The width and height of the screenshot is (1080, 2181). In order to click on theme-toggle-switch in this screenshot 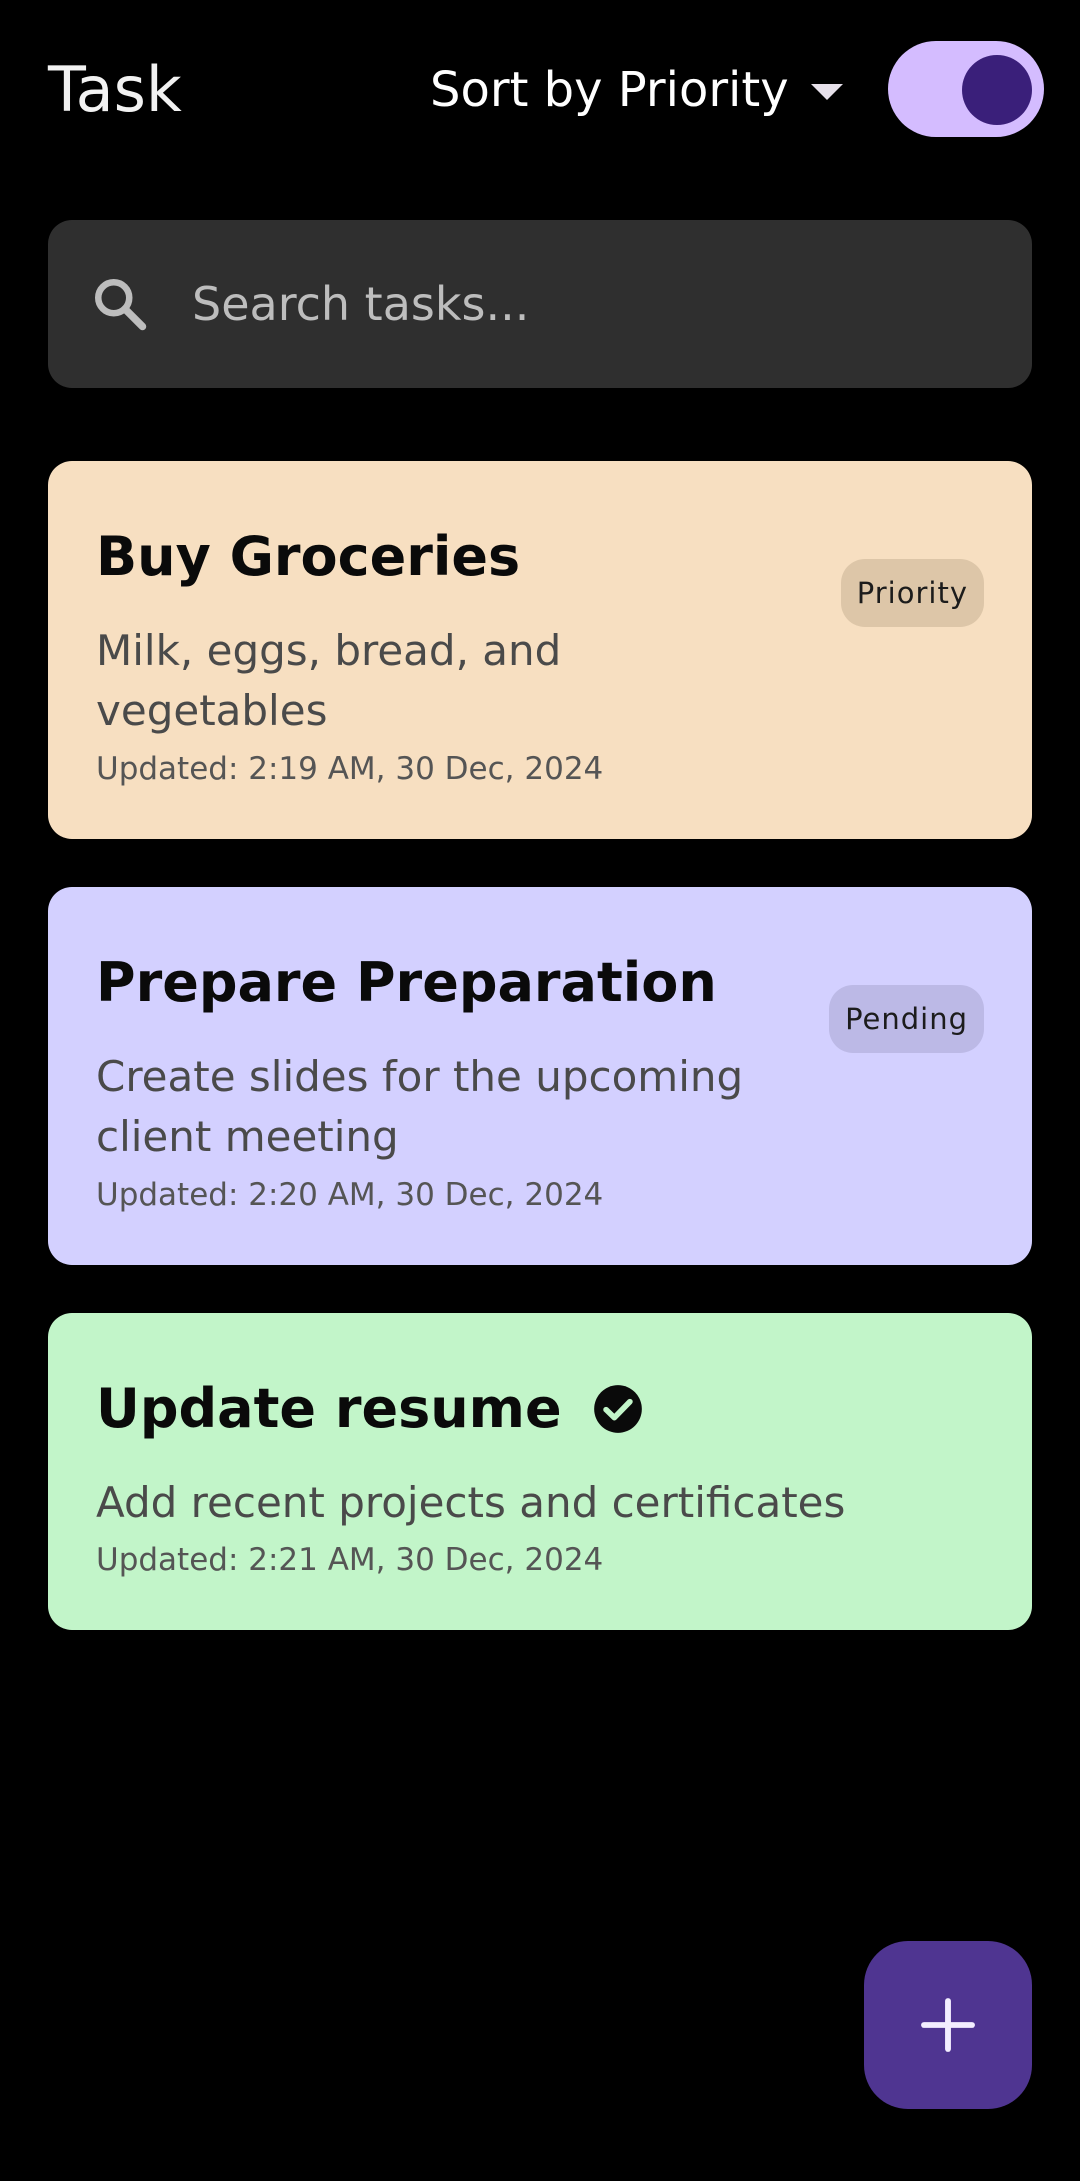, I will do `click(966, 89)`.